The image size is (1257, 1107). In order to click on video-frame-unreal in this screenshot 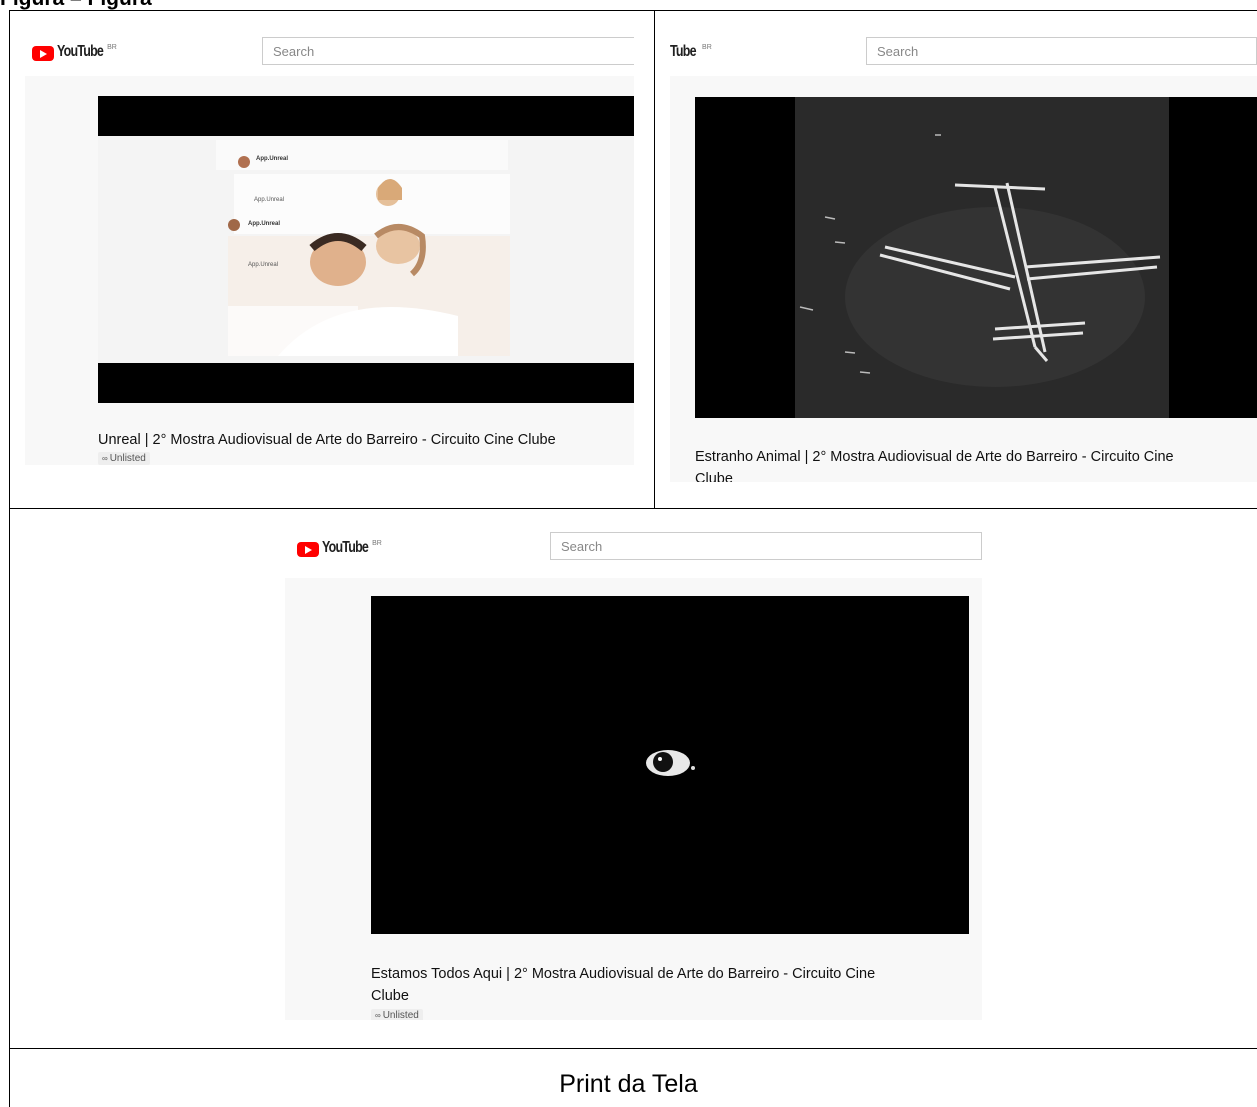, I will do `click(366, 249)`.